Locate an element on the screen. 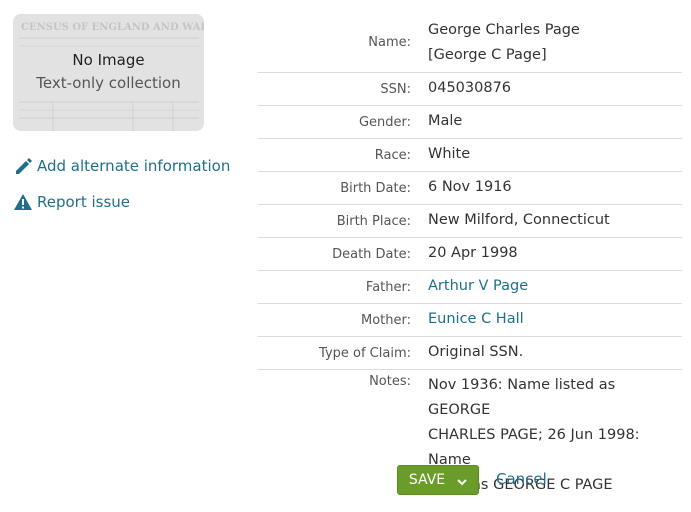 The width and height of the screenshot is (691, 512). race-row: Race: White is located at coordinates (470, 155).